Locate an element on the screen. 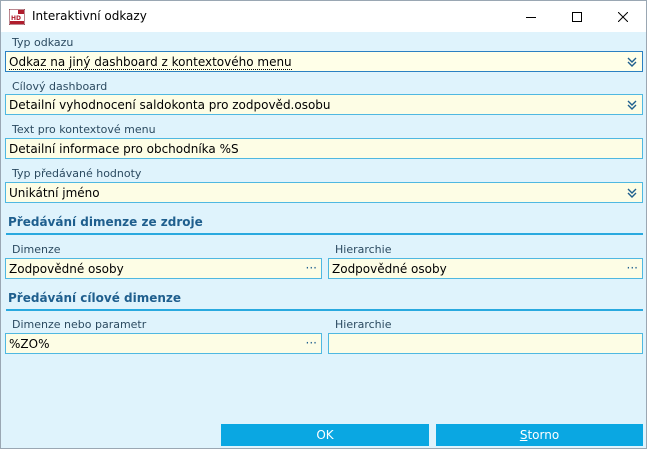 This screenshot has height=449, width=647. maximize-icon is located at coordinates (577, 16).